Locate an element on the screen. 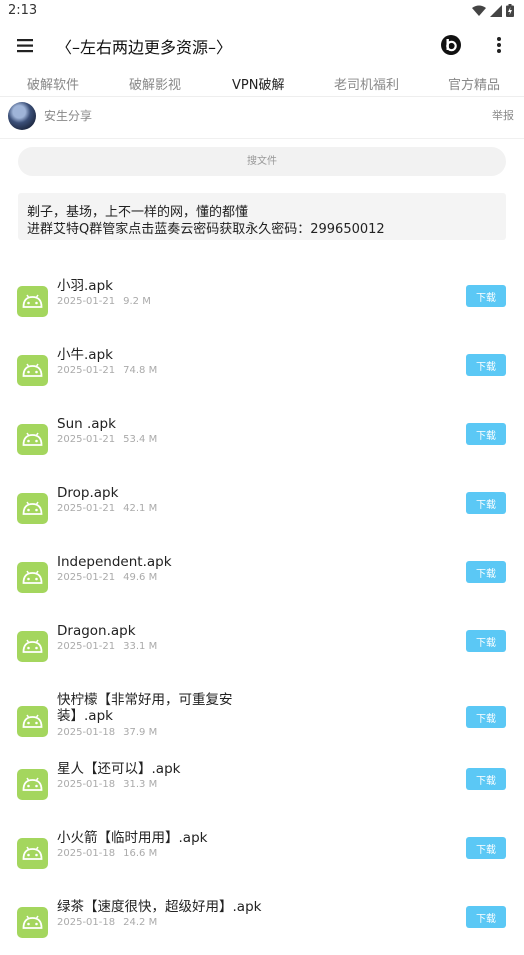  file-name: 绿茶【速度很快，超级好用】.apk is located at coordinates (172, 907).